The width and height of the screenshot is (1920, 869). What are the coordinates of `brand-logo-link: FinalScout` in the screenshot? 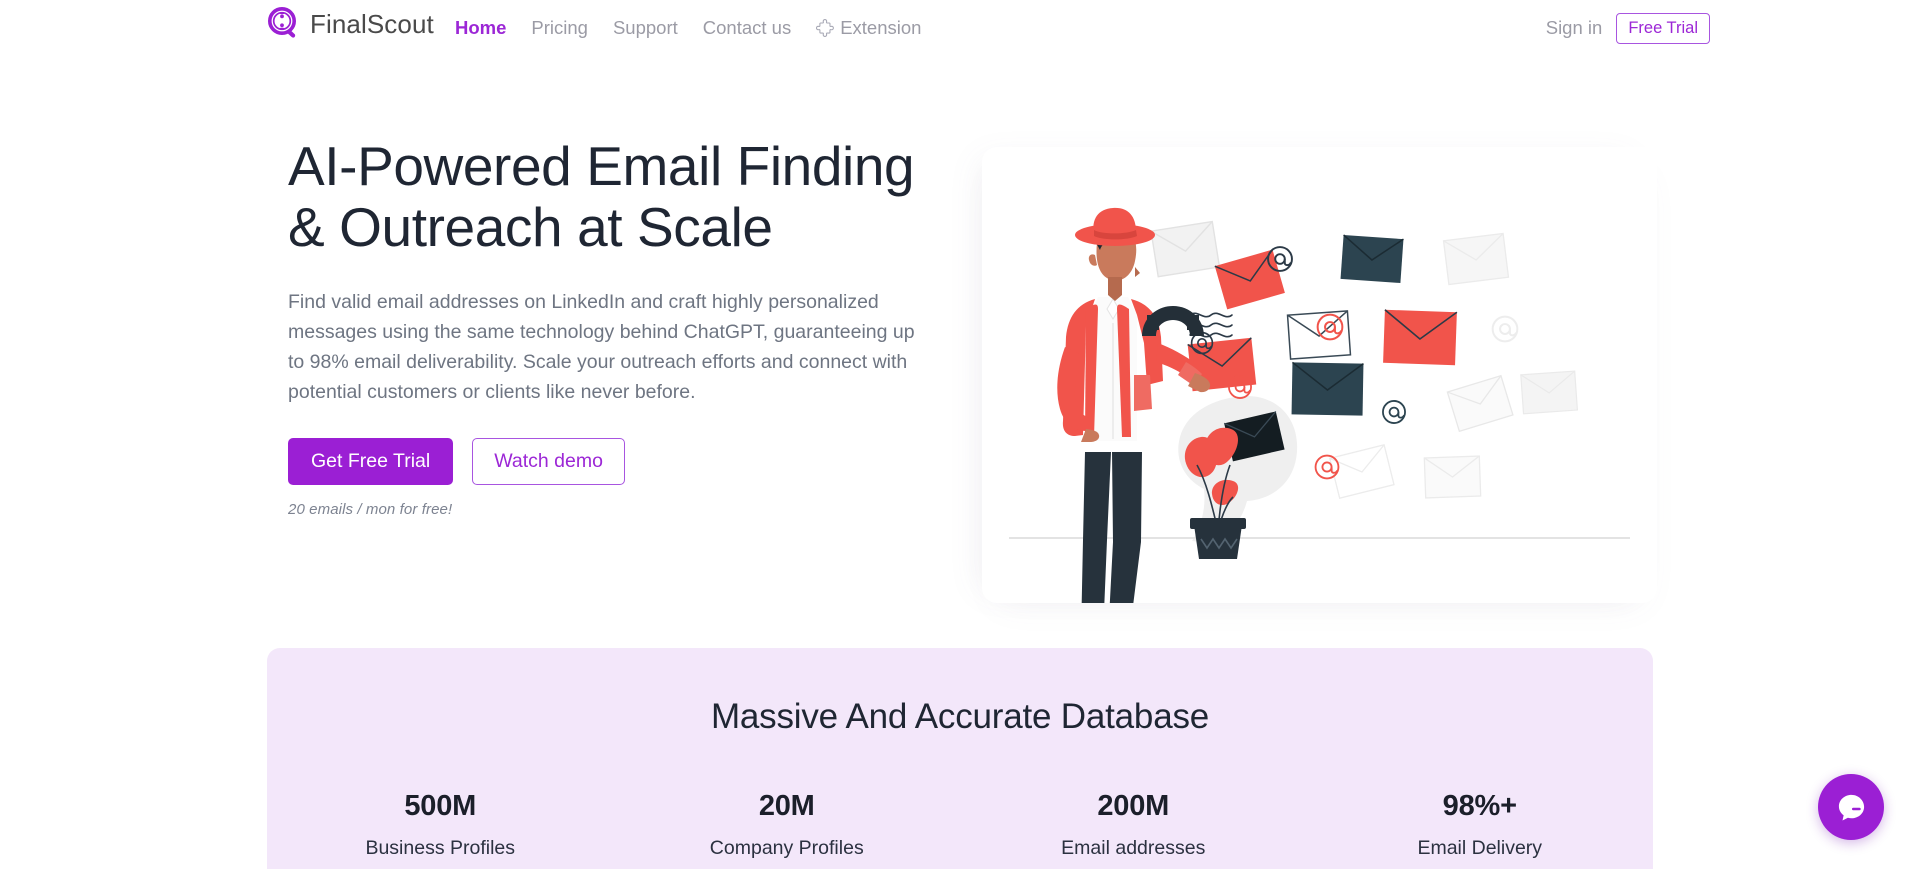 It's located at (350, 24).